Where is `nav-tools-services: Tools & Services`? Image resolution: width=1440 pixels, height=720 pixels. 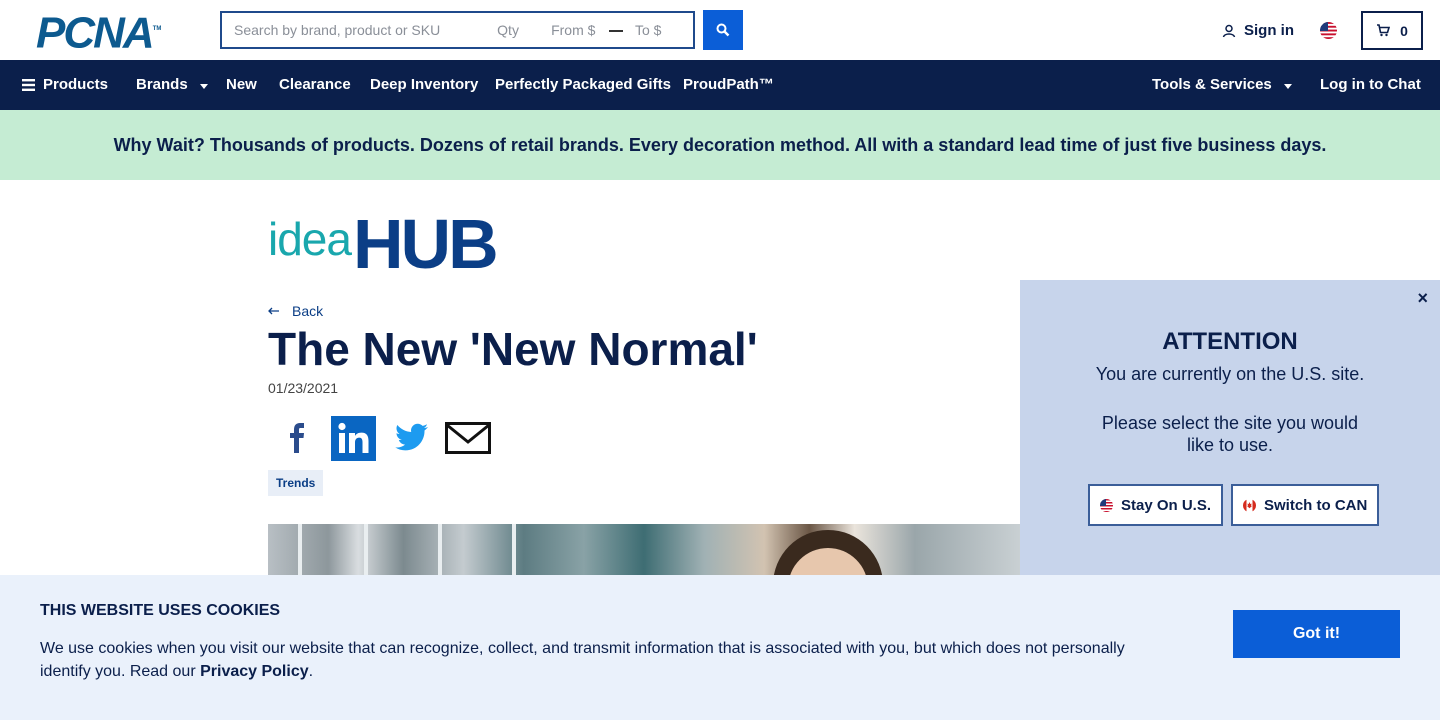 nav-tools-services: Tools & Services is located at coordinates (1222, 84).